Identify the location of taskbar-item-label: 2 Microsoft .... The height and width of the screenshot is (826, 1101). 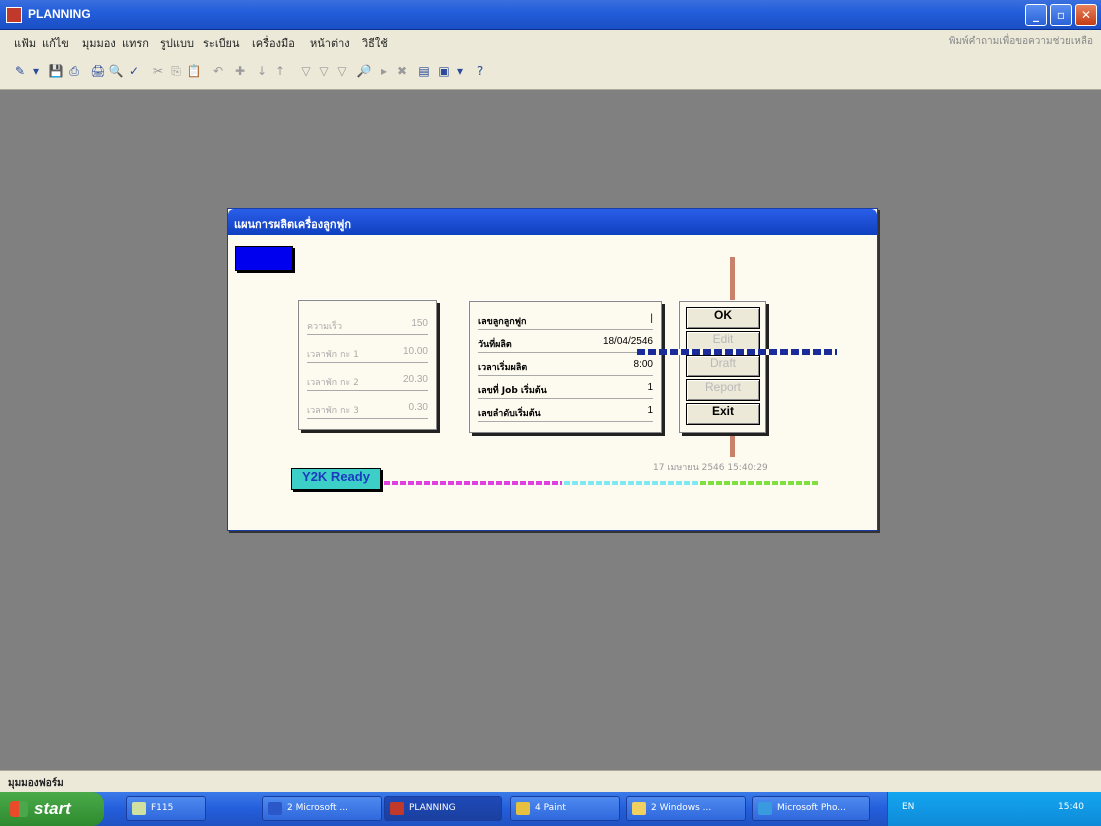
(317, 808).